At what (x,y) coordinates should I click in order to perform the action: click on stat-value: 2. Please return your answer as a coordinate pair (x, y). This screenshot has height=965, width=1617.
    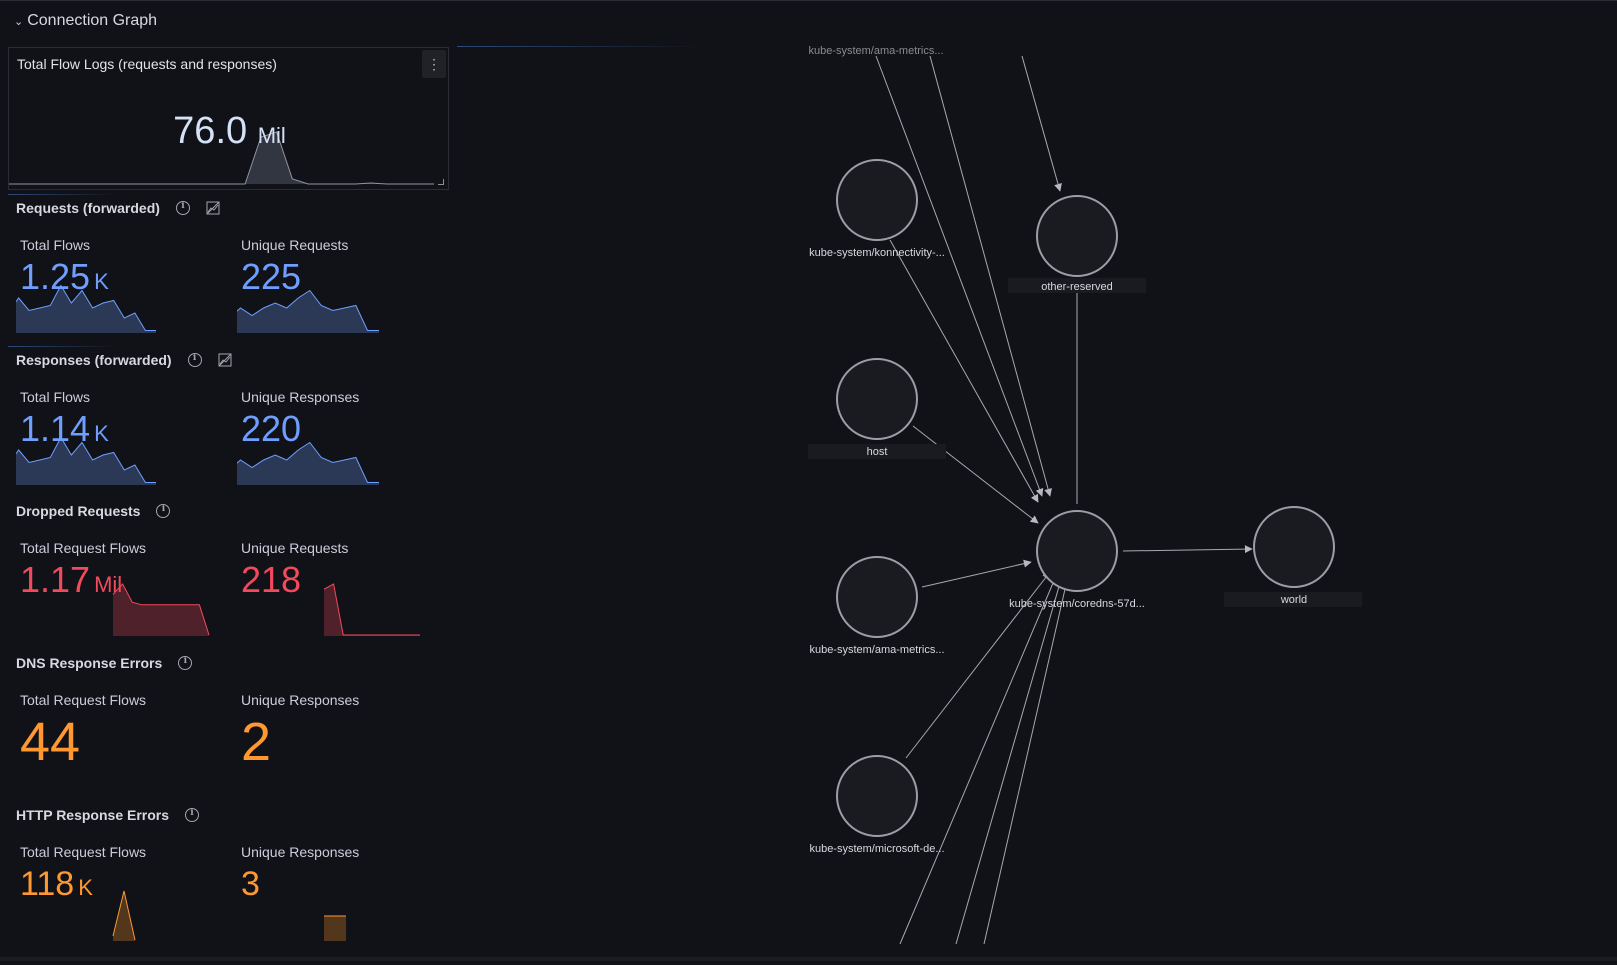
    Looking at the image, I should click on (256, 742).